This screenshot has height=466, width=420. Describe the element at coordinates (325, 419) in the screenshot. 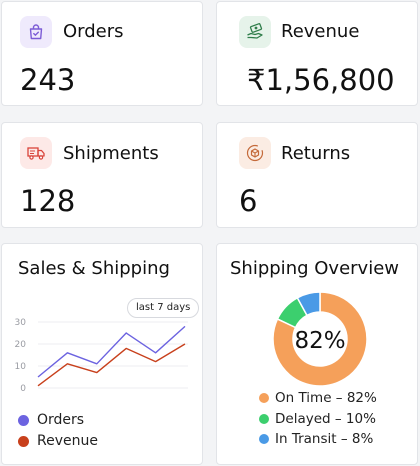

I see `legend-delayed-label: Delayed – 10%` at that location.